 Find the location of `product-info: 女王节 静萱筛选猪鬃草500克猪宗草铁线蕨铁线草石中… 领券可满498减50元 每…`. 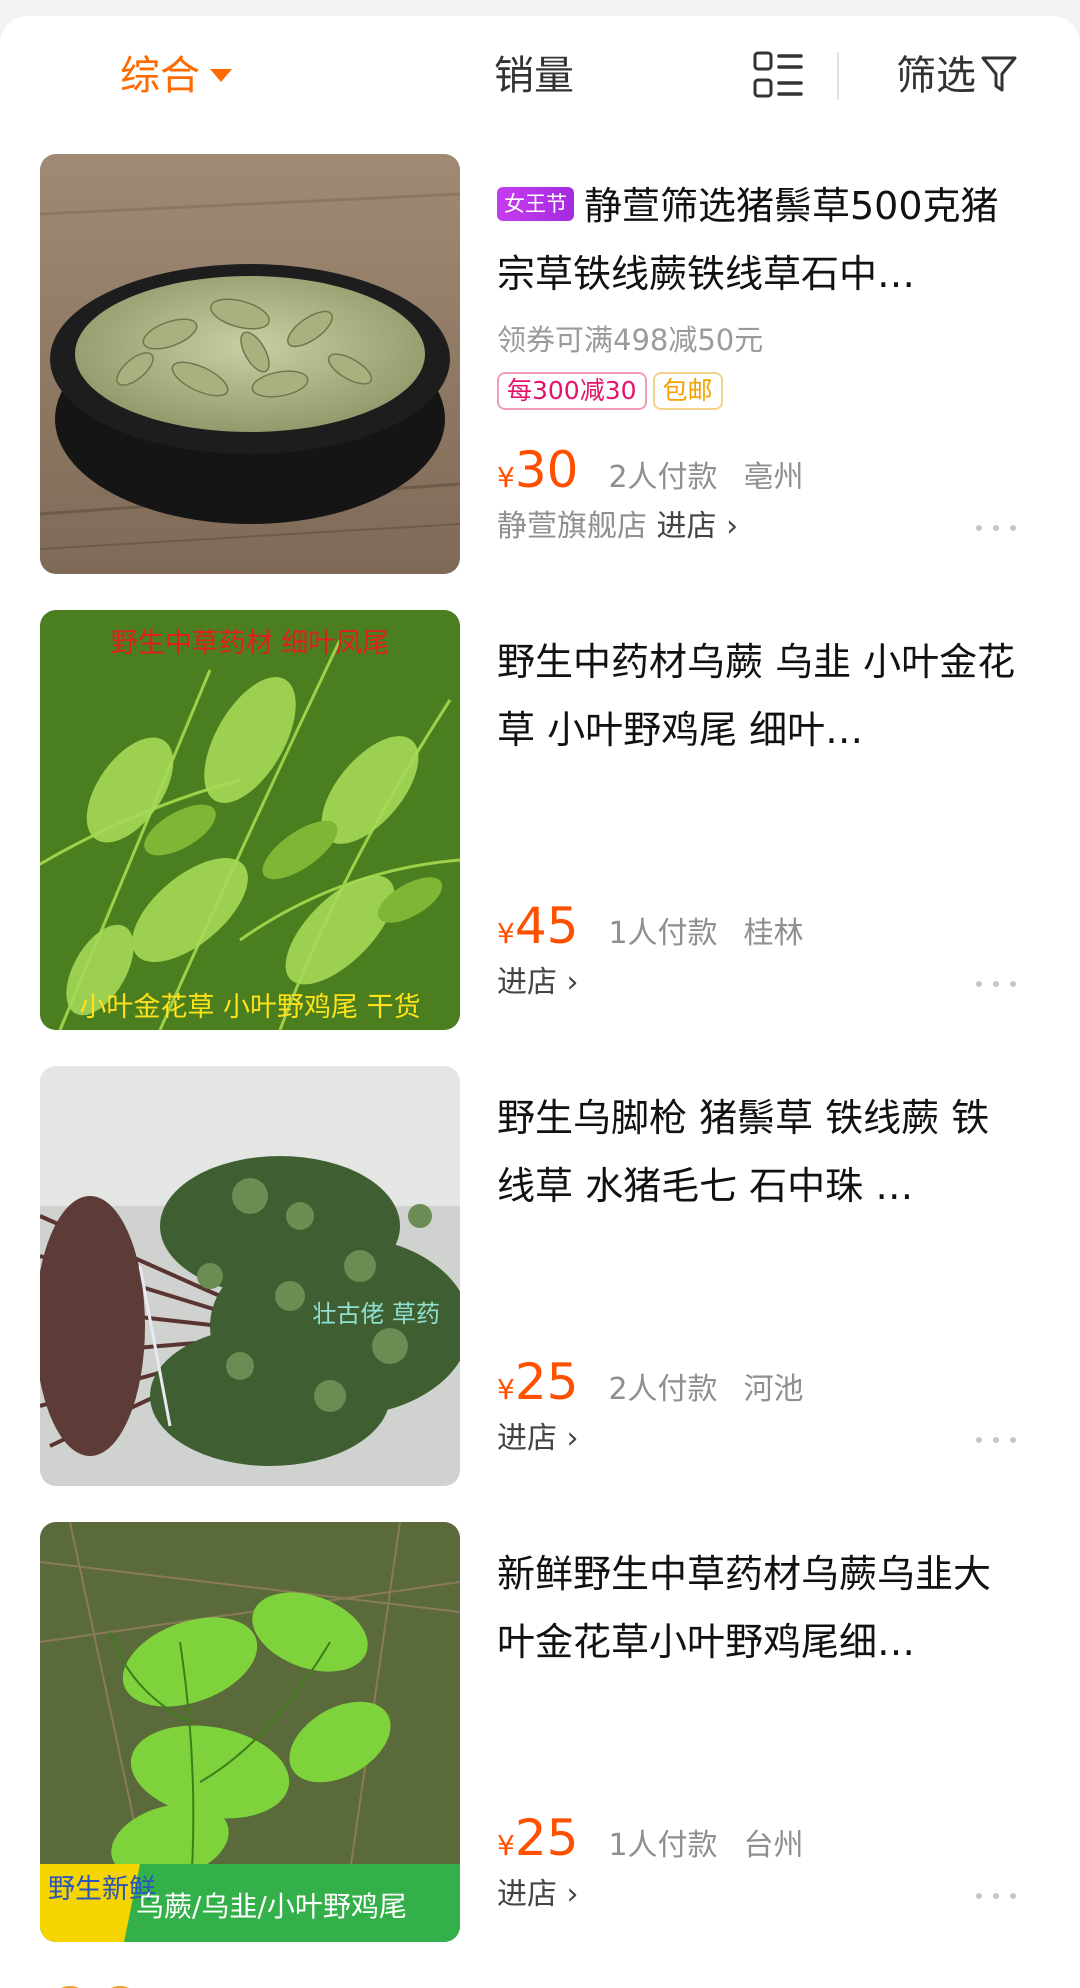

product-info: 女王节 静萱筛选猪鬃草500克猪宗草铁线蕨铁线草石中… 领券可满498减50元 每… is located at coordinates (773, 364).